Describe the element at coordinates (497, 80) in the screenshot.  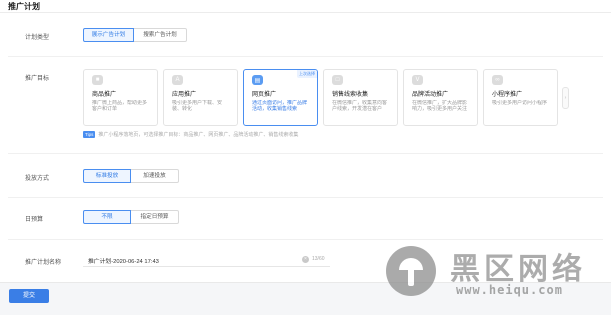
I see `mini-program-icon: ∞` at that location.